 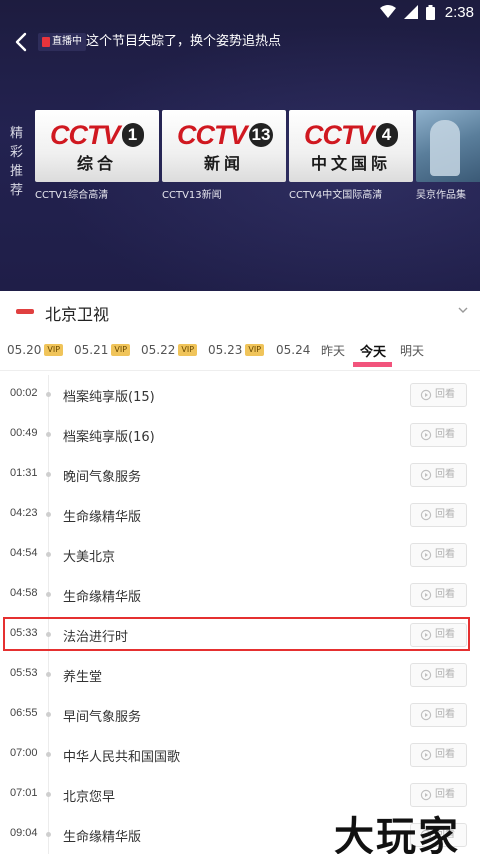 I want to click on program-time: 00:02, so click(x=24, y=393).